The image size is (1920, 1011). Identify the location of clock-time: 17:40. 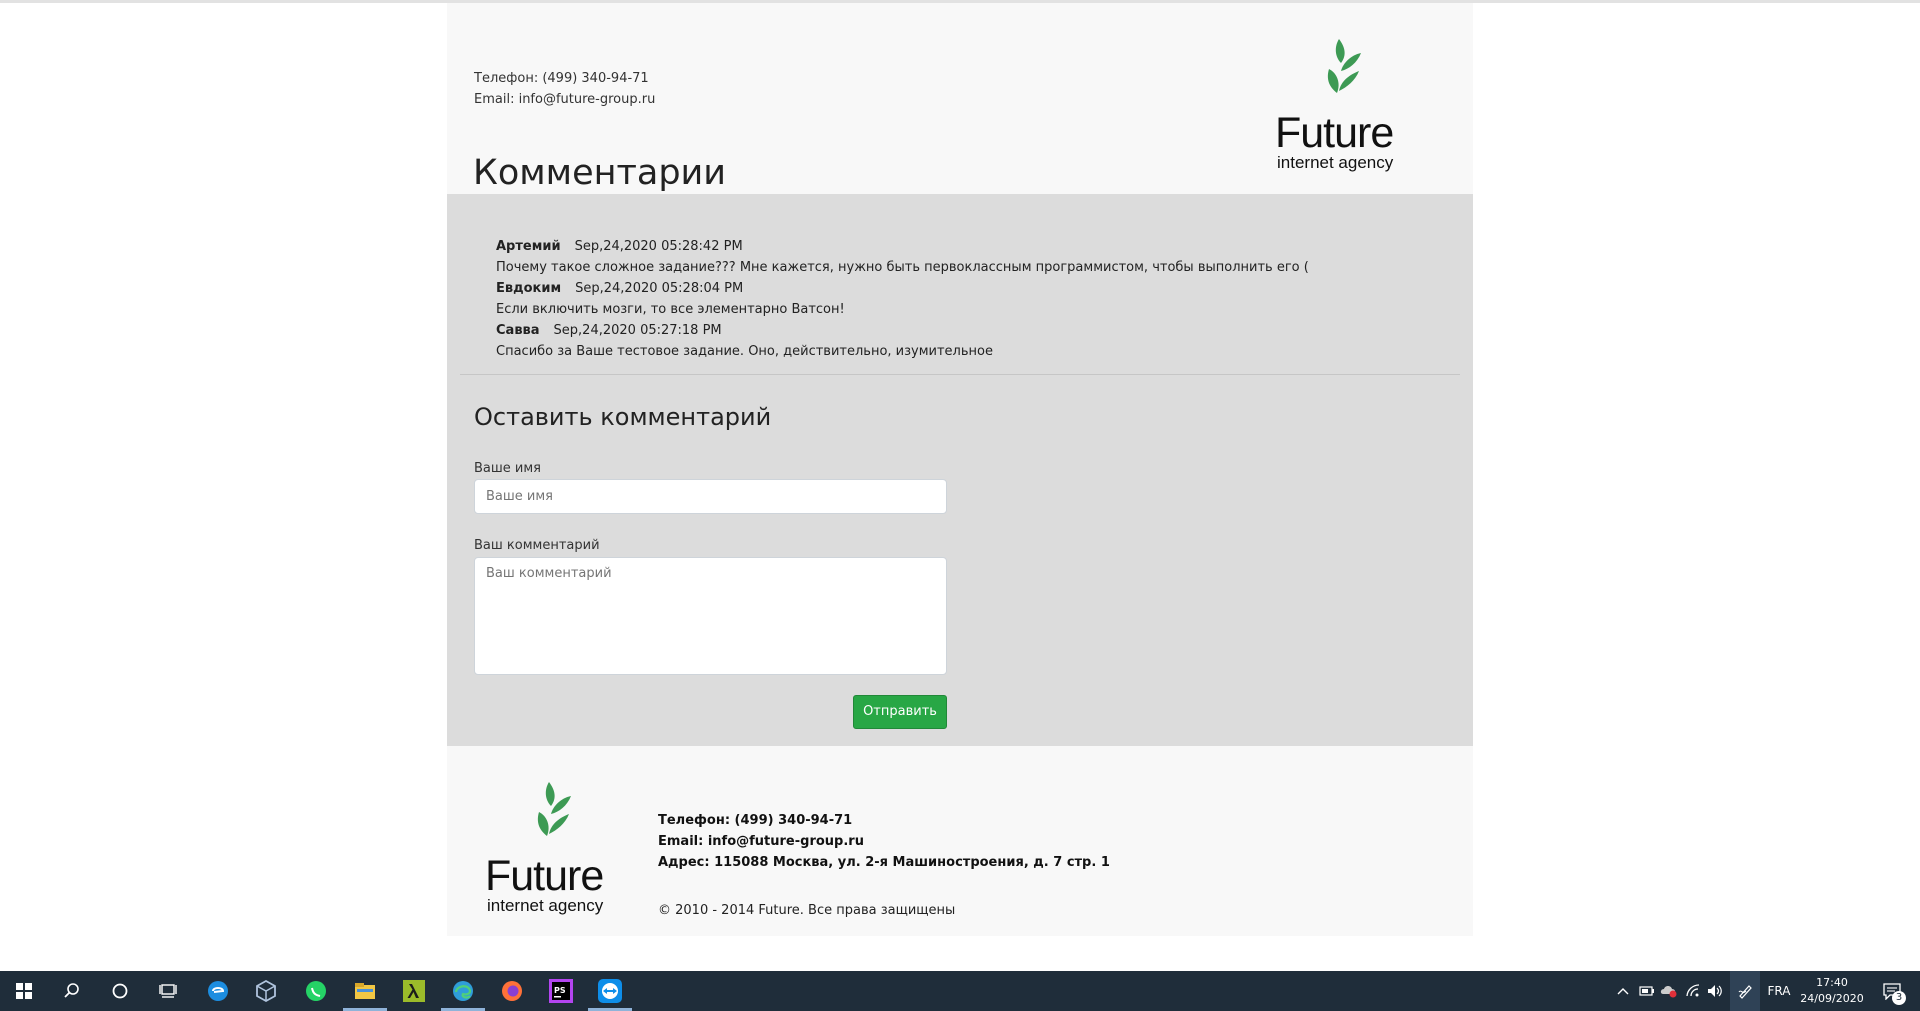
(1832, 982).